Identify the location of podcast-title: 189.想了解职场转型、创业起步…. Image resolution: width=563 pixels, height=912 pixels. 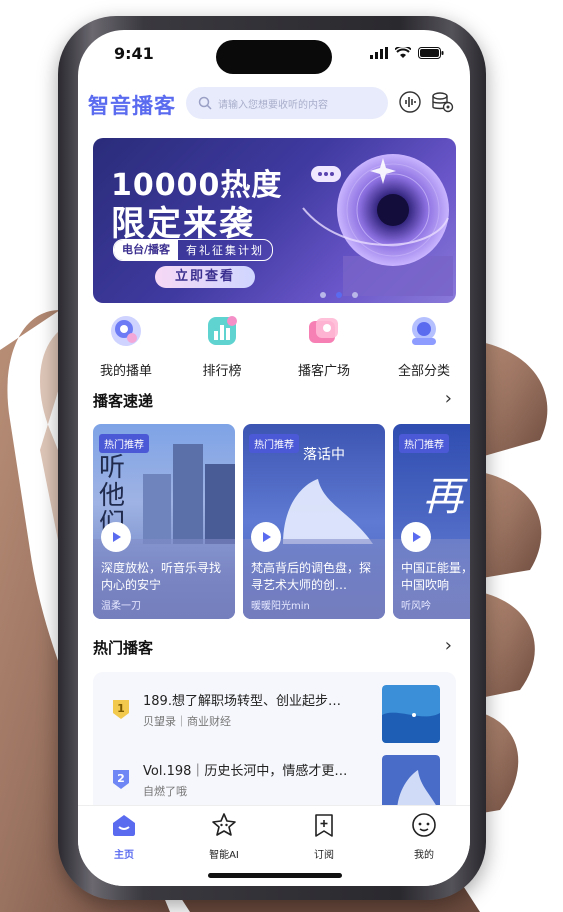
(242, 701).